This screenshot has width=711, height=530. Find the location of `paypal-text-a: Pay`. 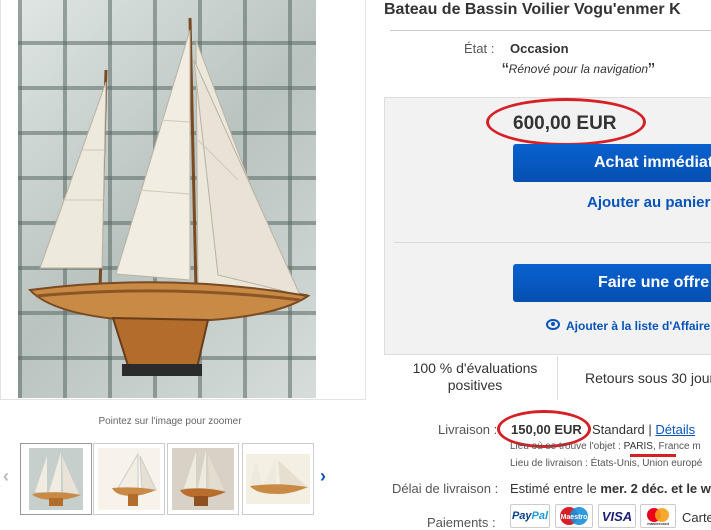

paypal-text-a: Pay is located at coordinates (521, 516).